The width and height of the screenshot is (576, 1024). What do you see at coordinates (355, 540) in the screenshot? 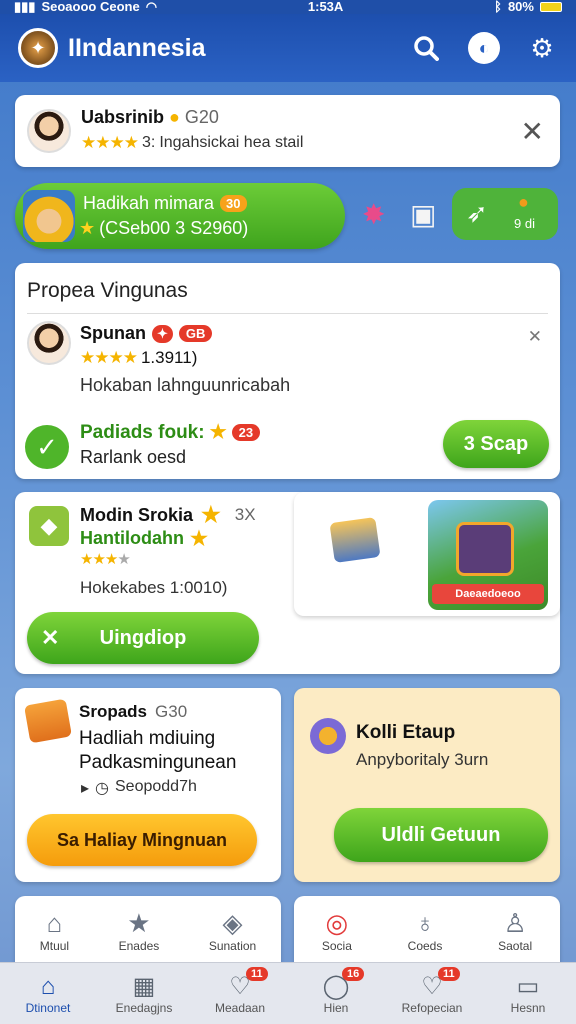
I see `package-icon` at bounding box center [355, 540].